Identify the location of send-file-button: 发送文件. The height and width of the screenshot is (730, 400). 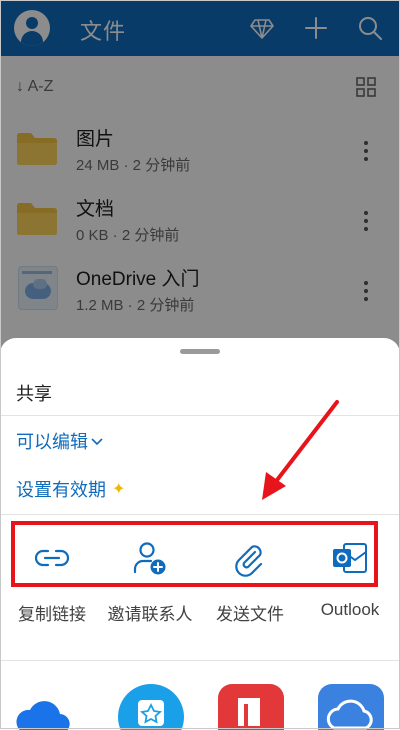
(250, 612).